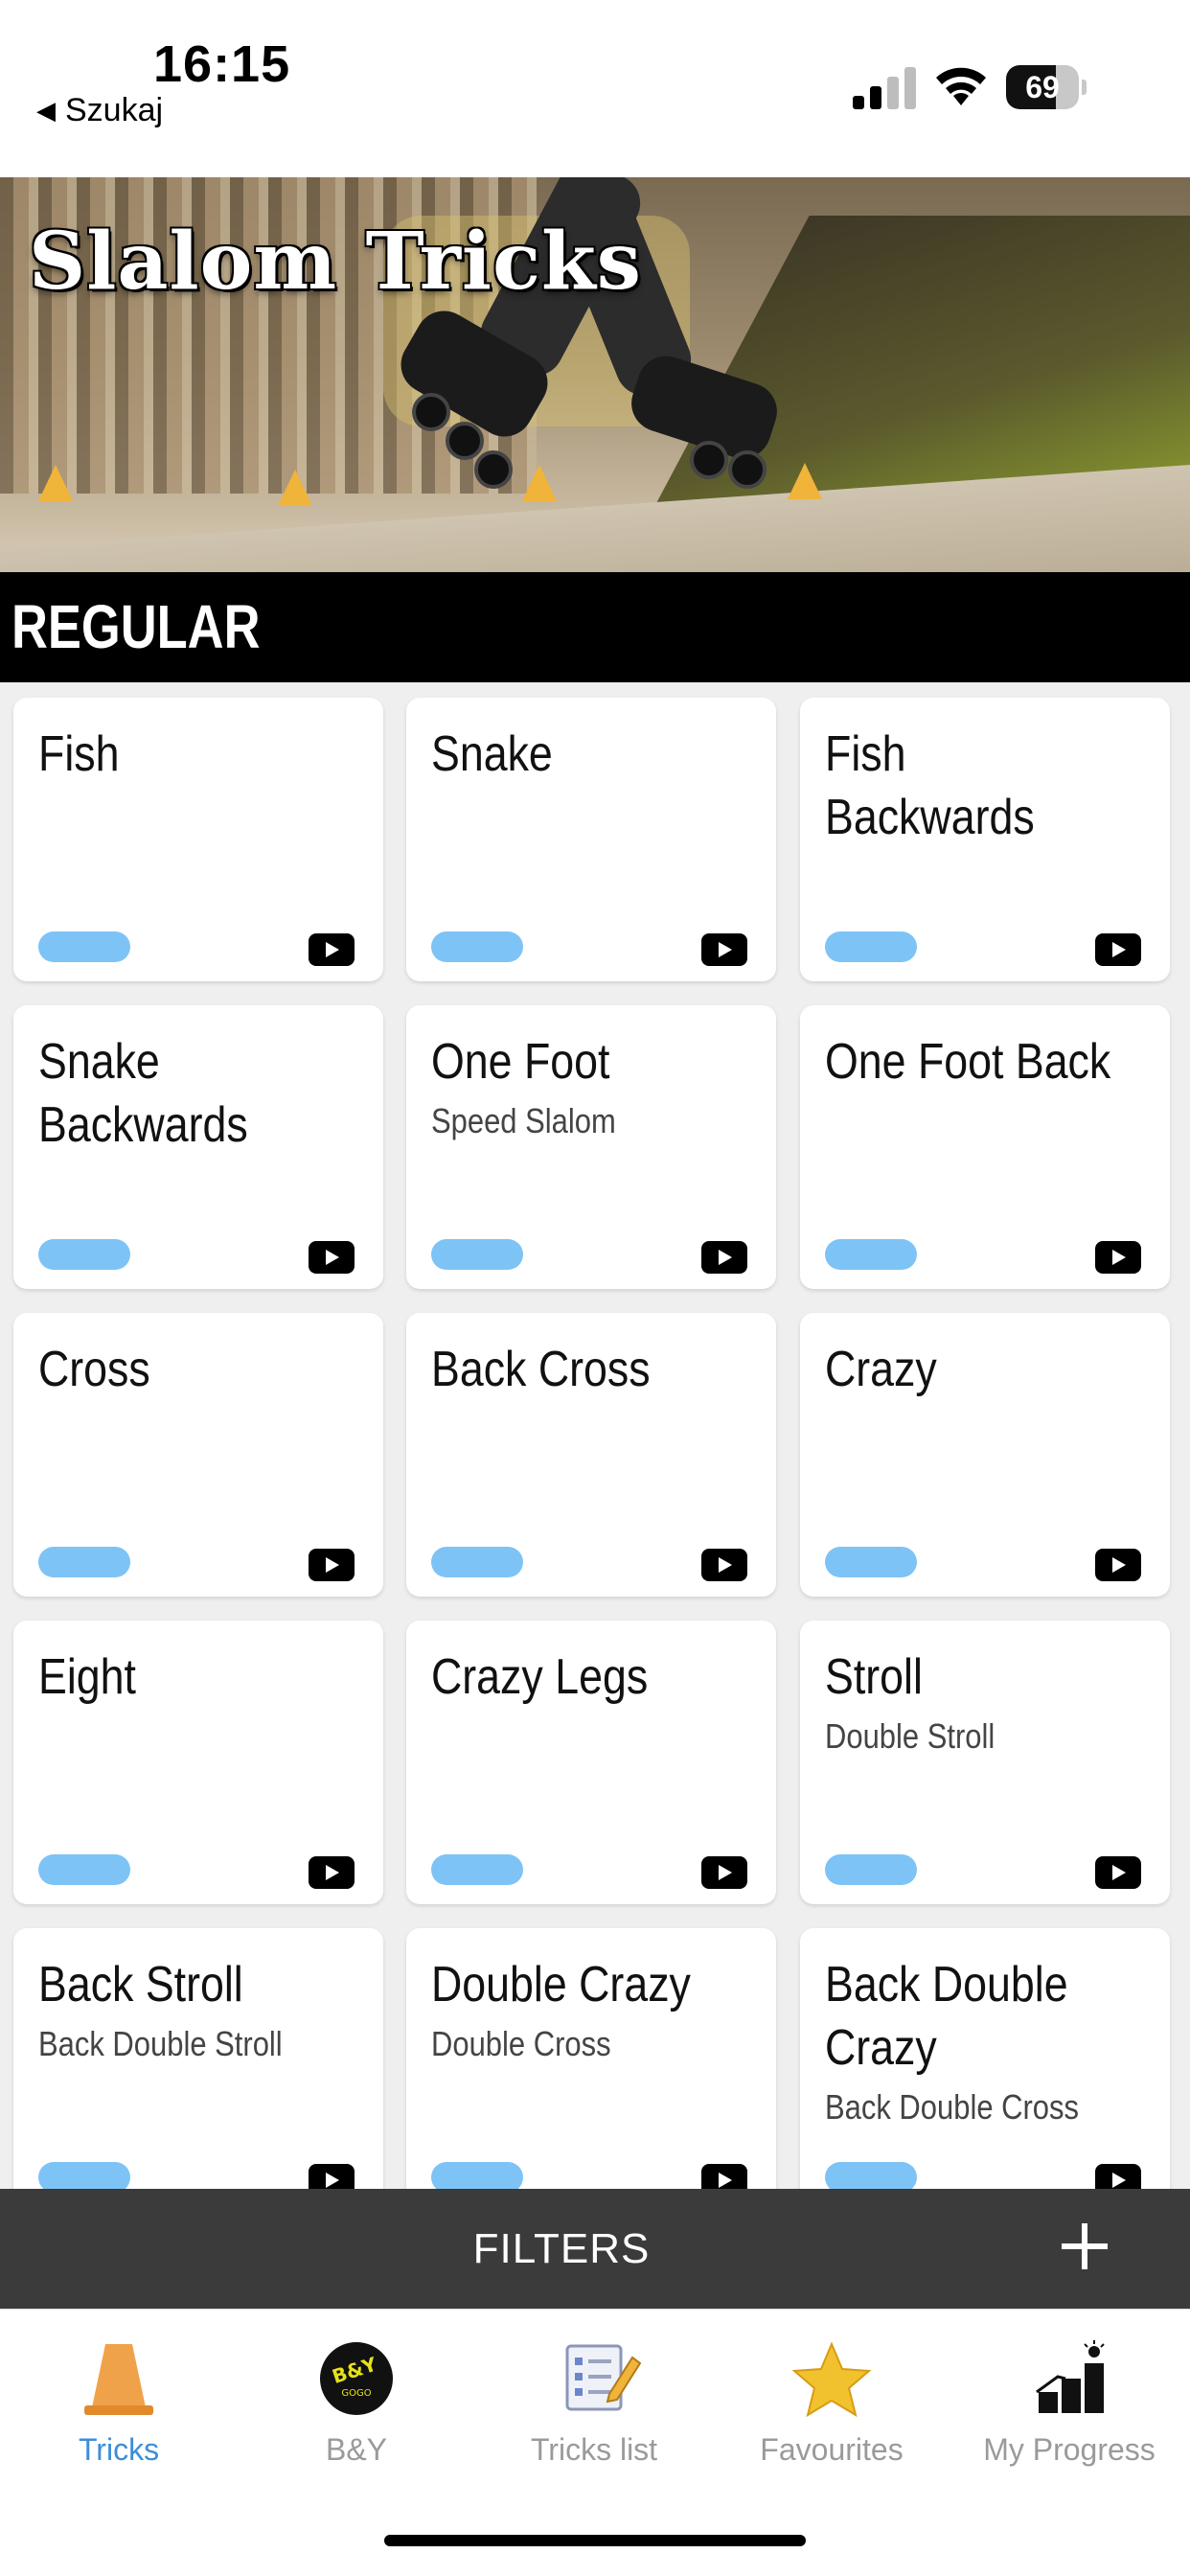 The height and width of the screenshot is (2576, 1190). I want to click on trick-name: One Foot, so click(521, 1062).